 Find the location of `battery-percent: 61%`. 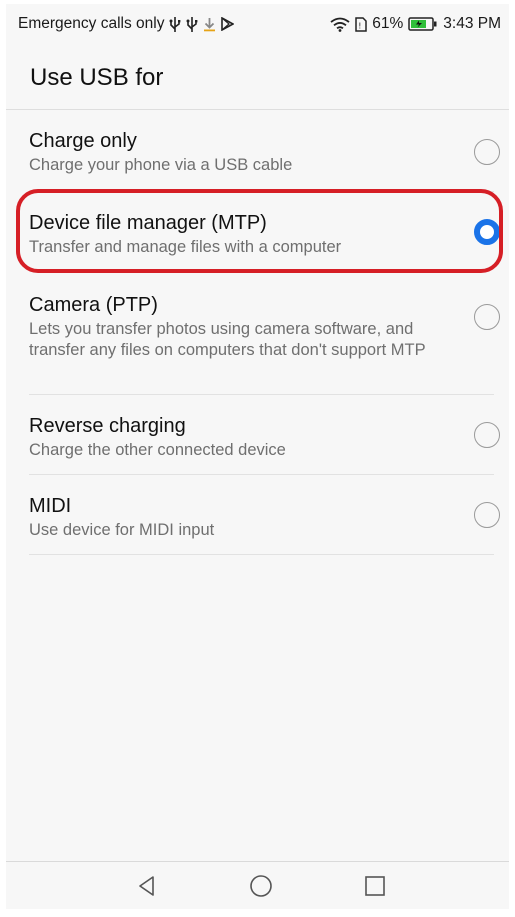

battery-percent: 61% is located at coordinates (388, 23).